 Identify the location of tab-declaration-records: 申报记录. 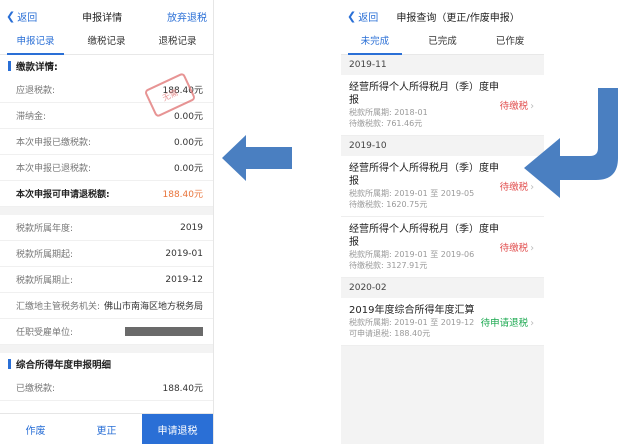
(35, 43).